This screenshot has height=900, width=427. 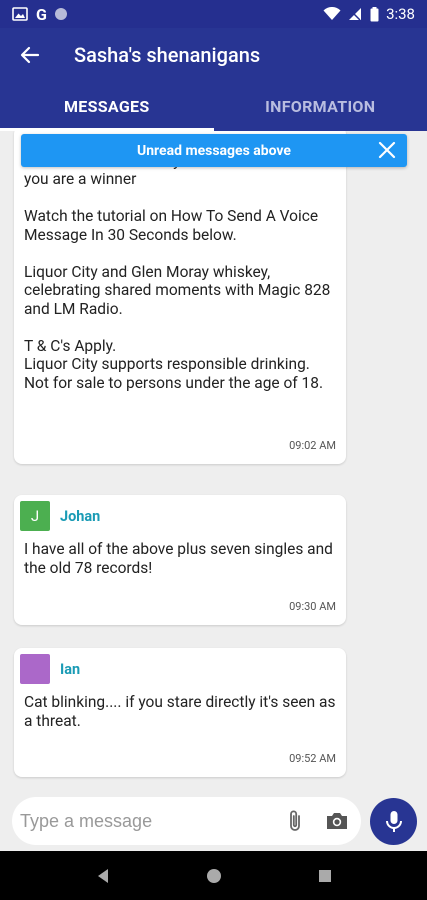 I want to click on tab-messages: MESSAGES, so click(x=107, y=106).